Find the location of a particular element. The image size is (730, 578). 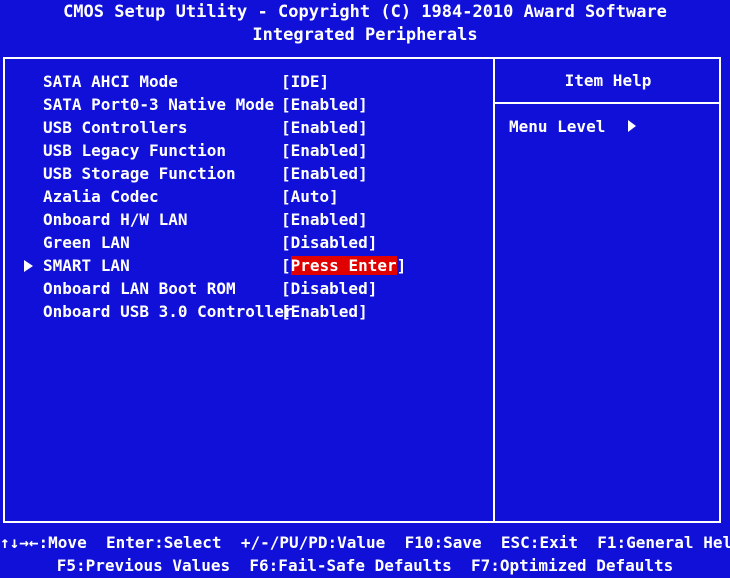

setting-usb-storage-function: USB Storage Function [Enabled] is located at coordinates (245, 173).